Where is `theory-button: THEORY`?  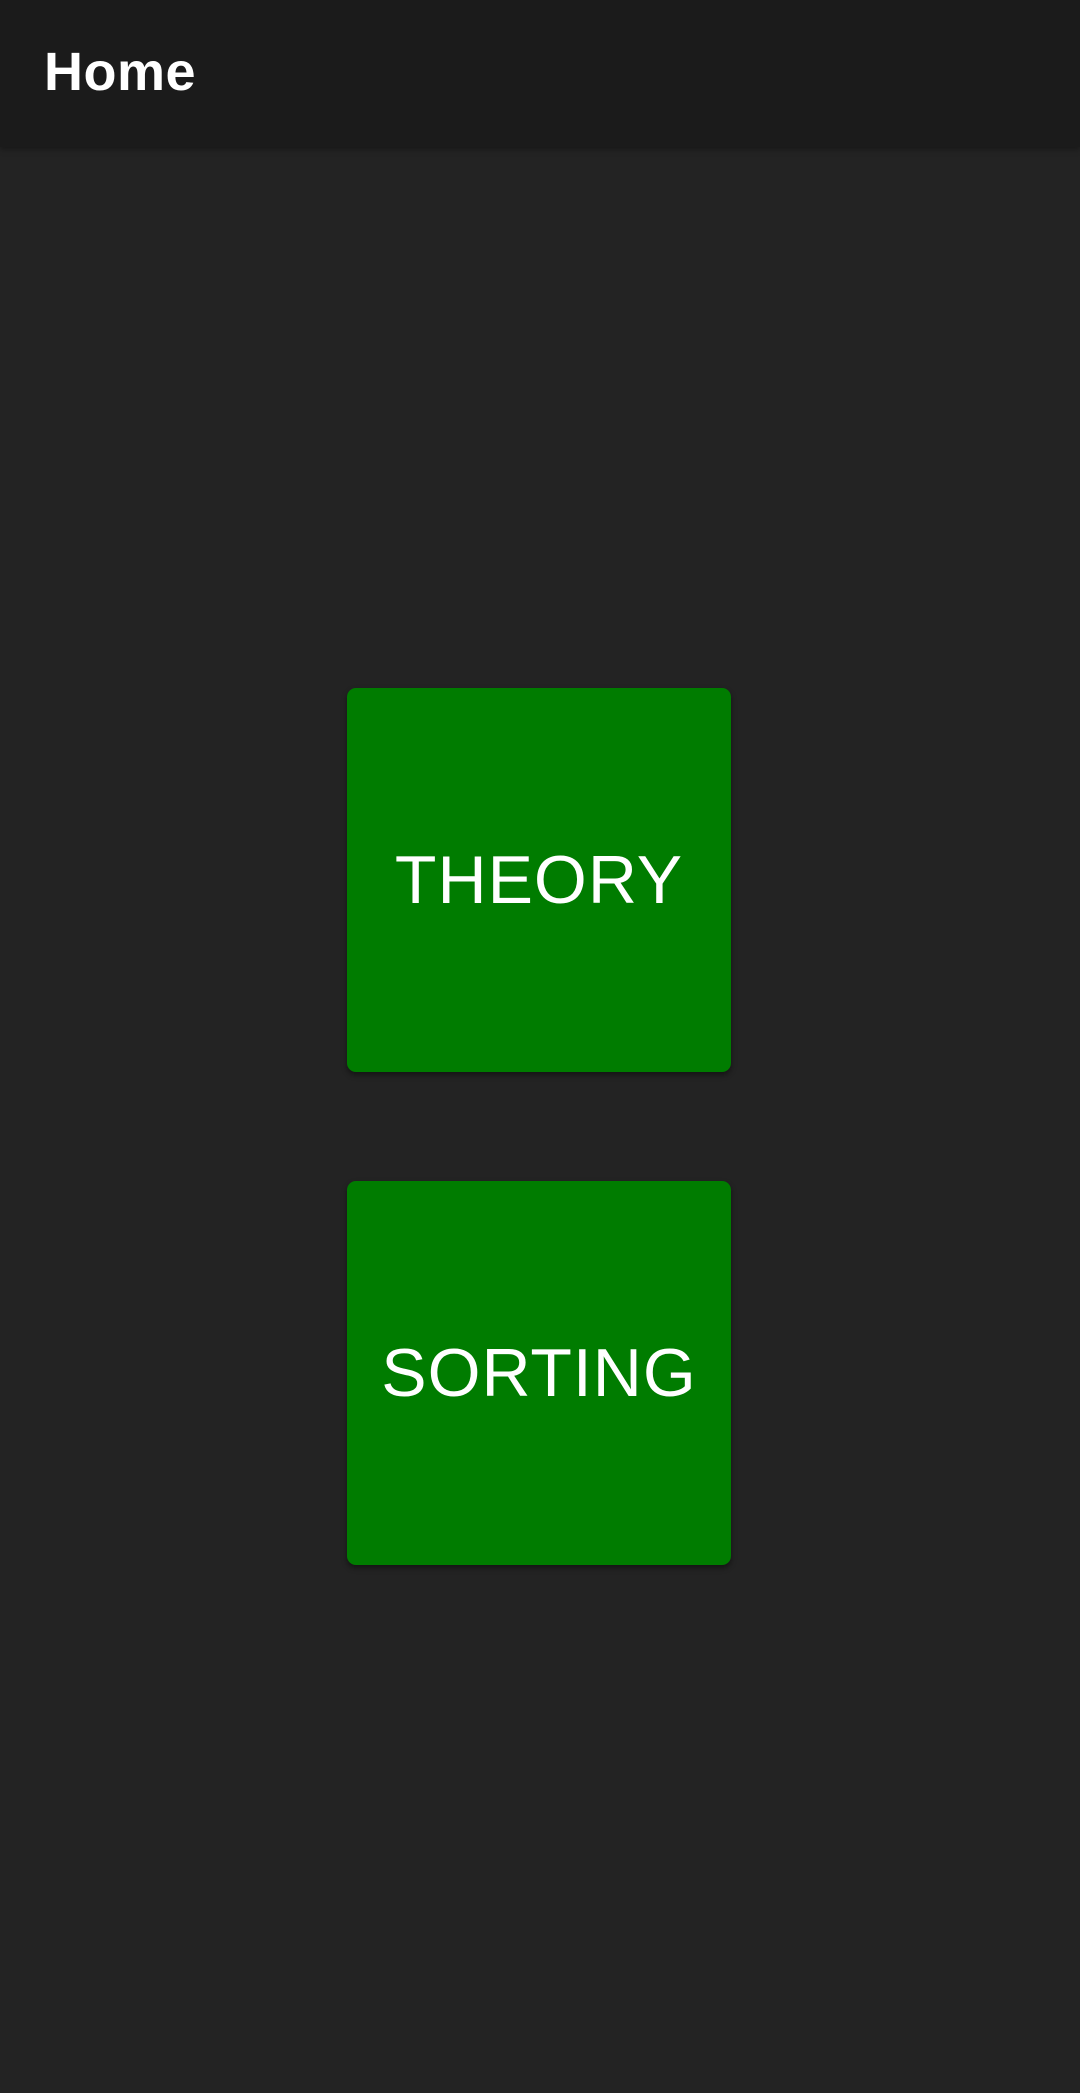 theory-button: THEORY is located at coordinates (539, 880).